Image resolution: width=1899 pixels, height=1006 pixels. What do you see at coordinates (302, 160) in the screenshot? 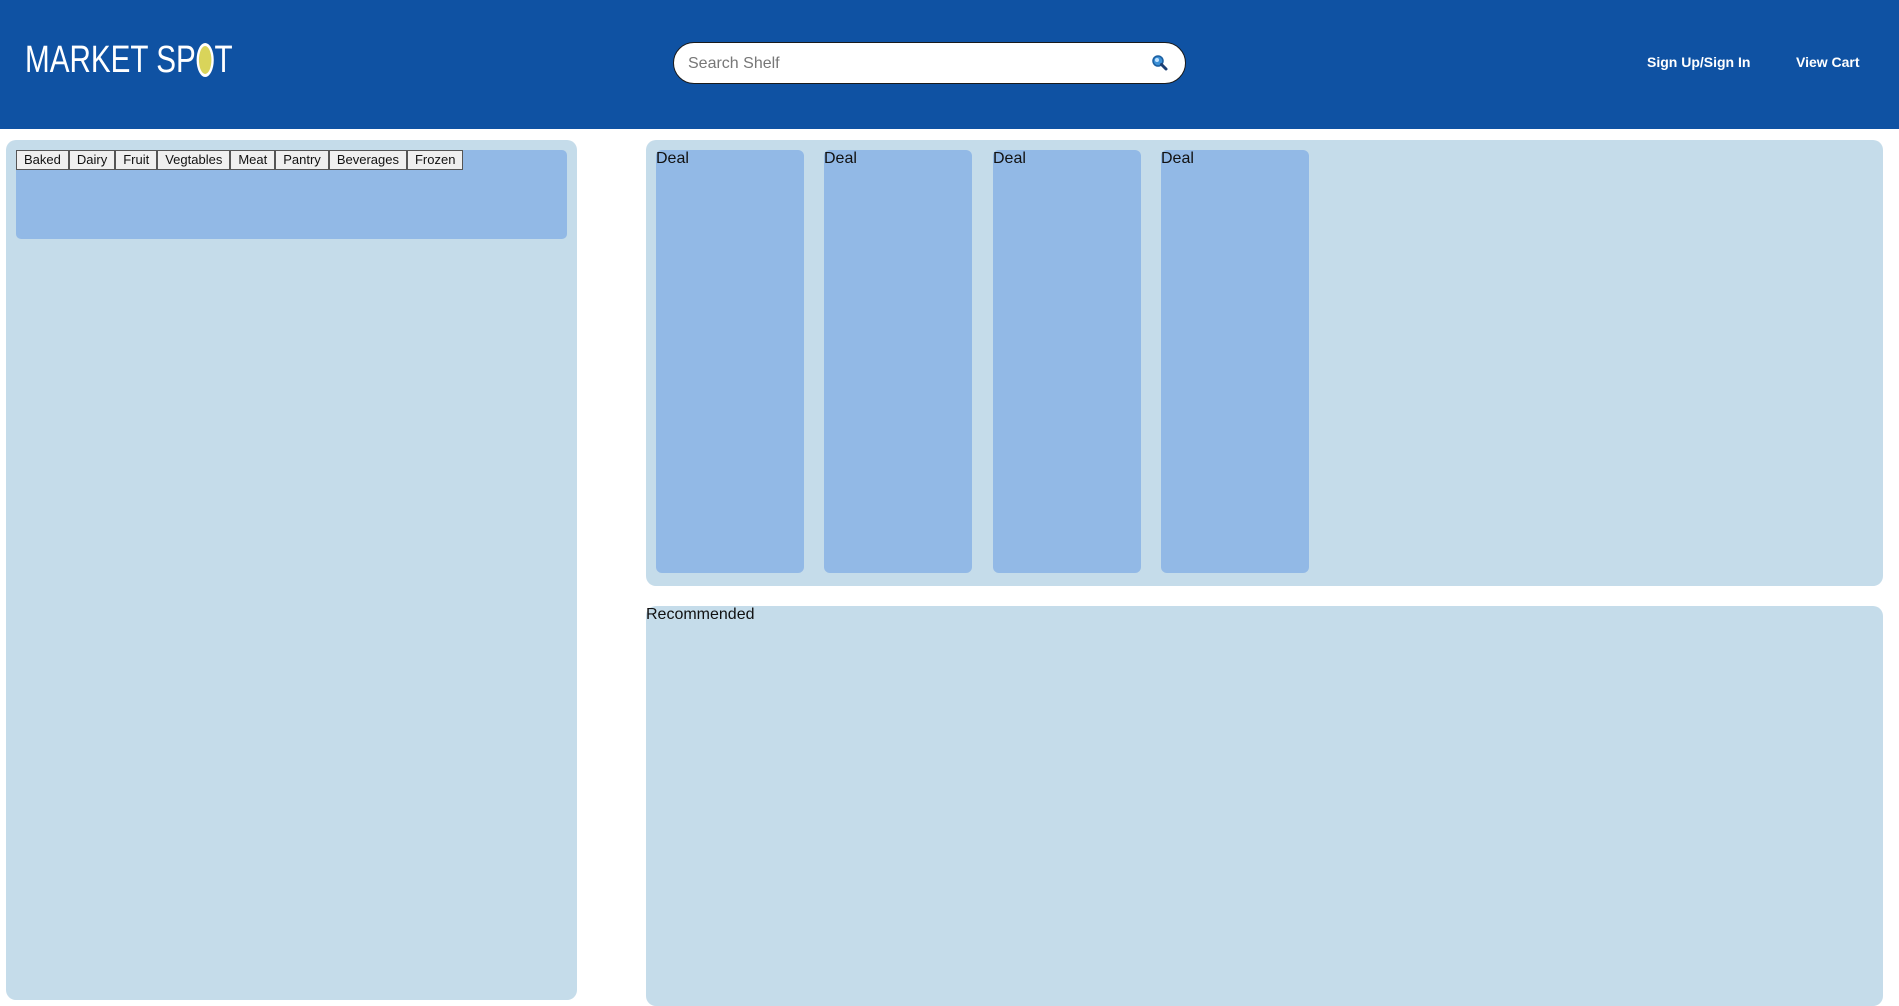
I see `category-tab-pantry: Pantry` at bounding box center [302, 160].